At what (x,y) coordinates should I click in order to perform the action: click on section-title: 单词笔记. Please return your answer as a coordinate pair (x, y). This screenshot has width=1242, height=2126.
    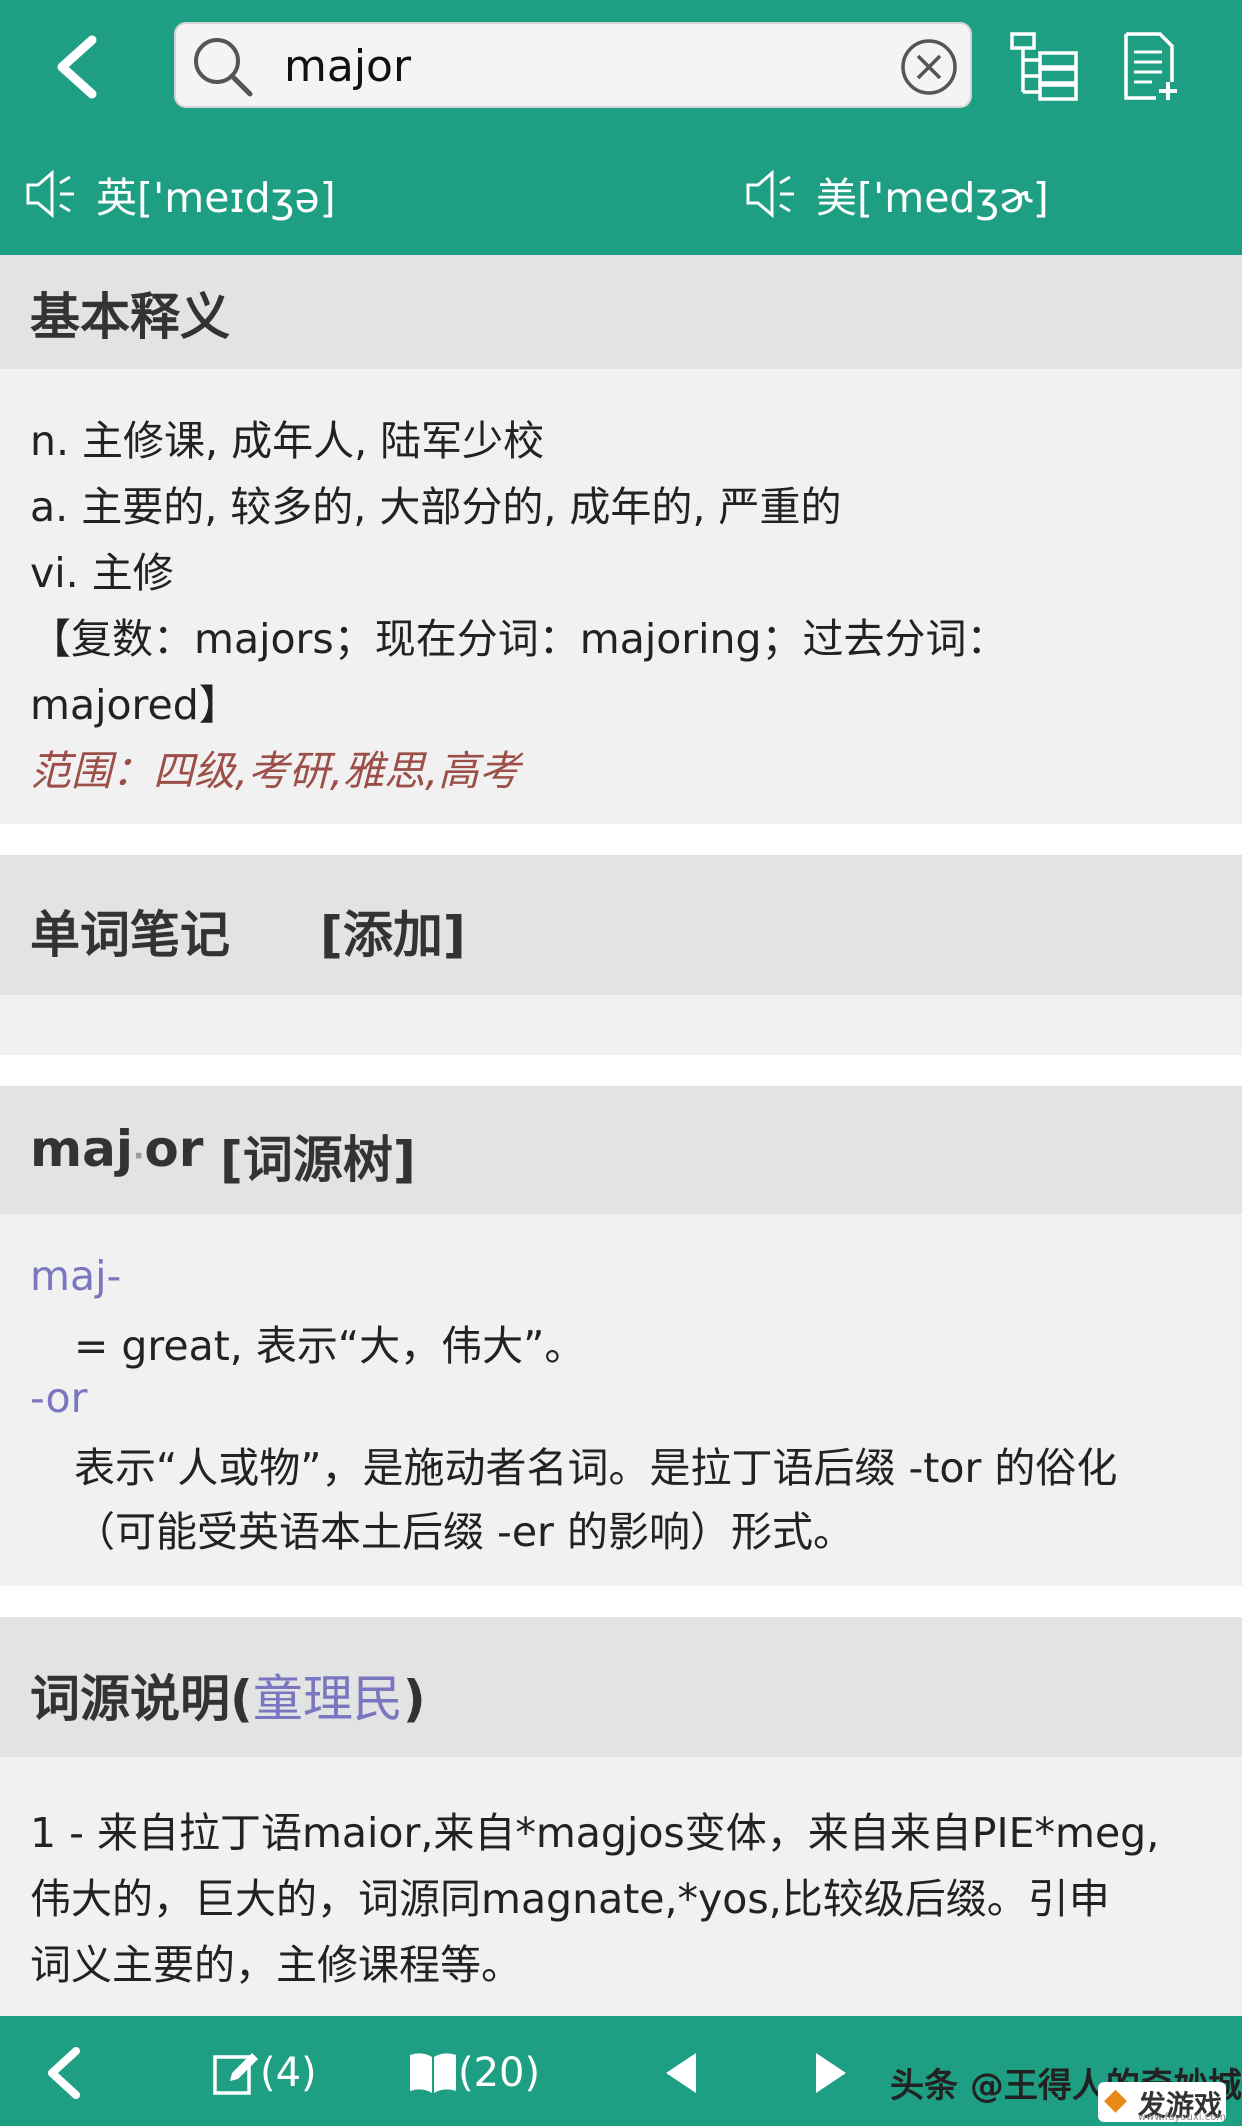
    Looking at the image, I should click on (130, 935).